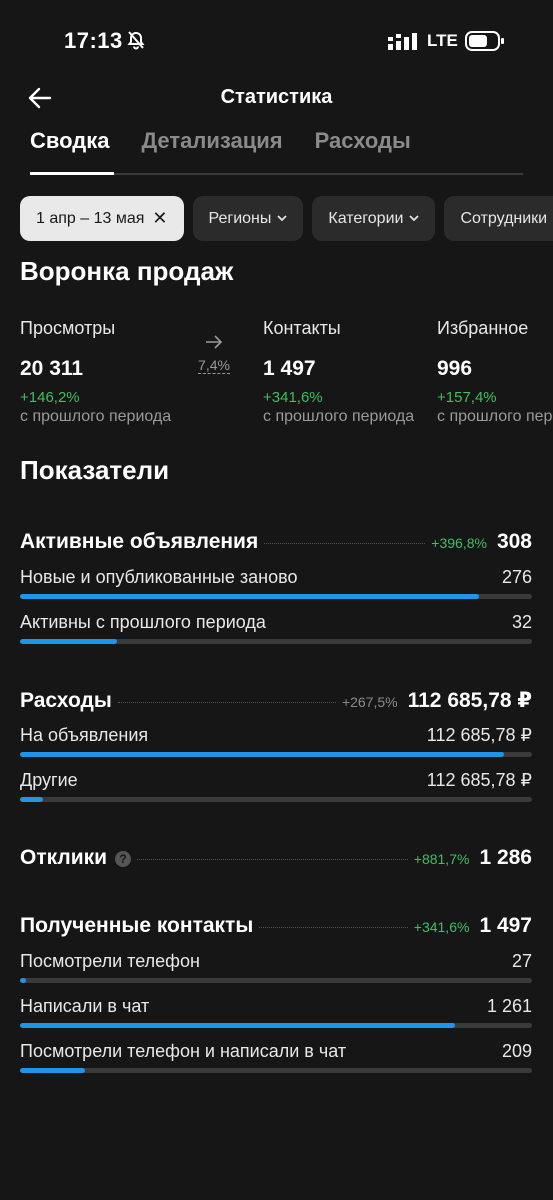 This screenshot has width=553, height=1200. What do you see at coordinates (64, 857) in the screenshot?
I see `metric-title: Отклики` at bounding box center [64, 857].